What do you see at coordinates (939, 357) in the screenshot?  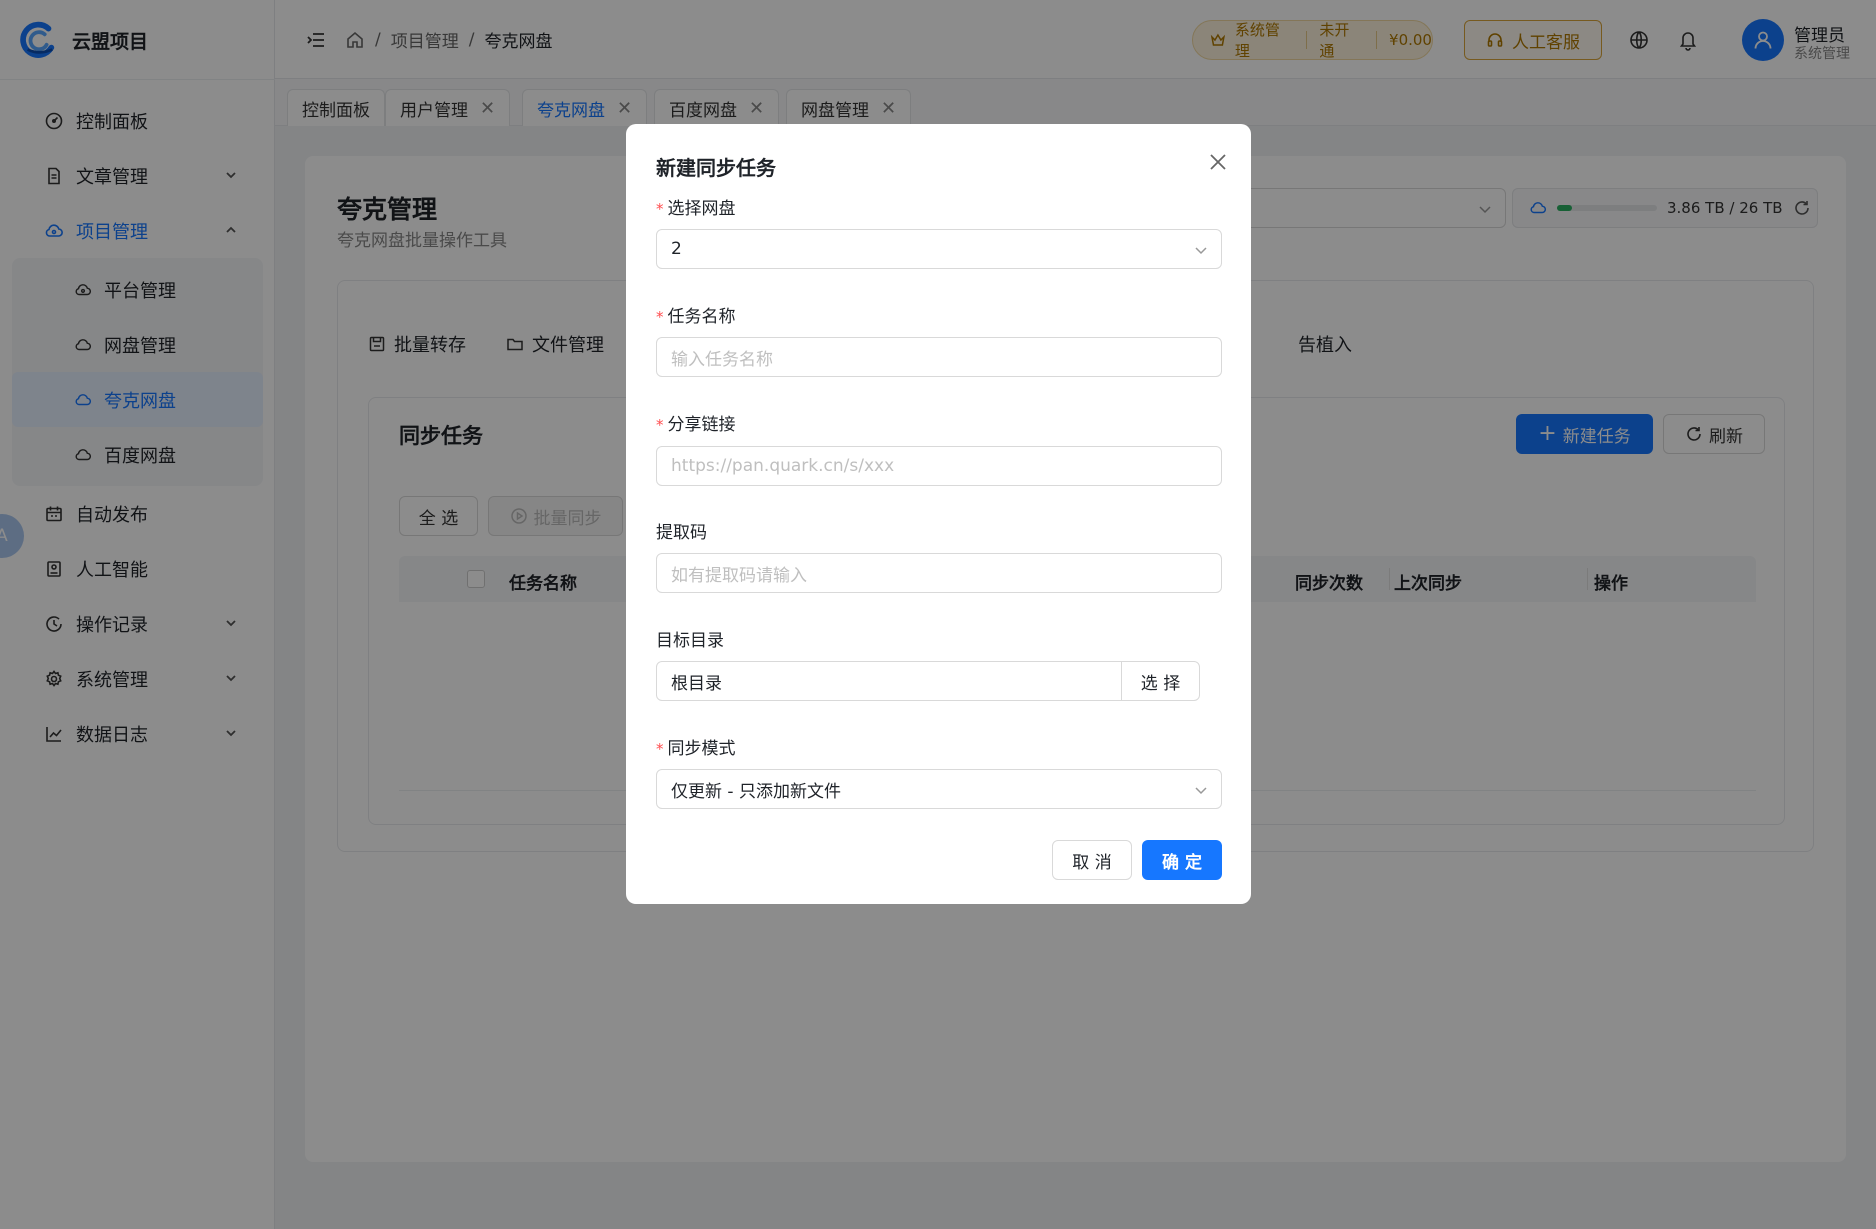 I see `task-name-input: 输入任务名称` at bounding box center [939, 357].